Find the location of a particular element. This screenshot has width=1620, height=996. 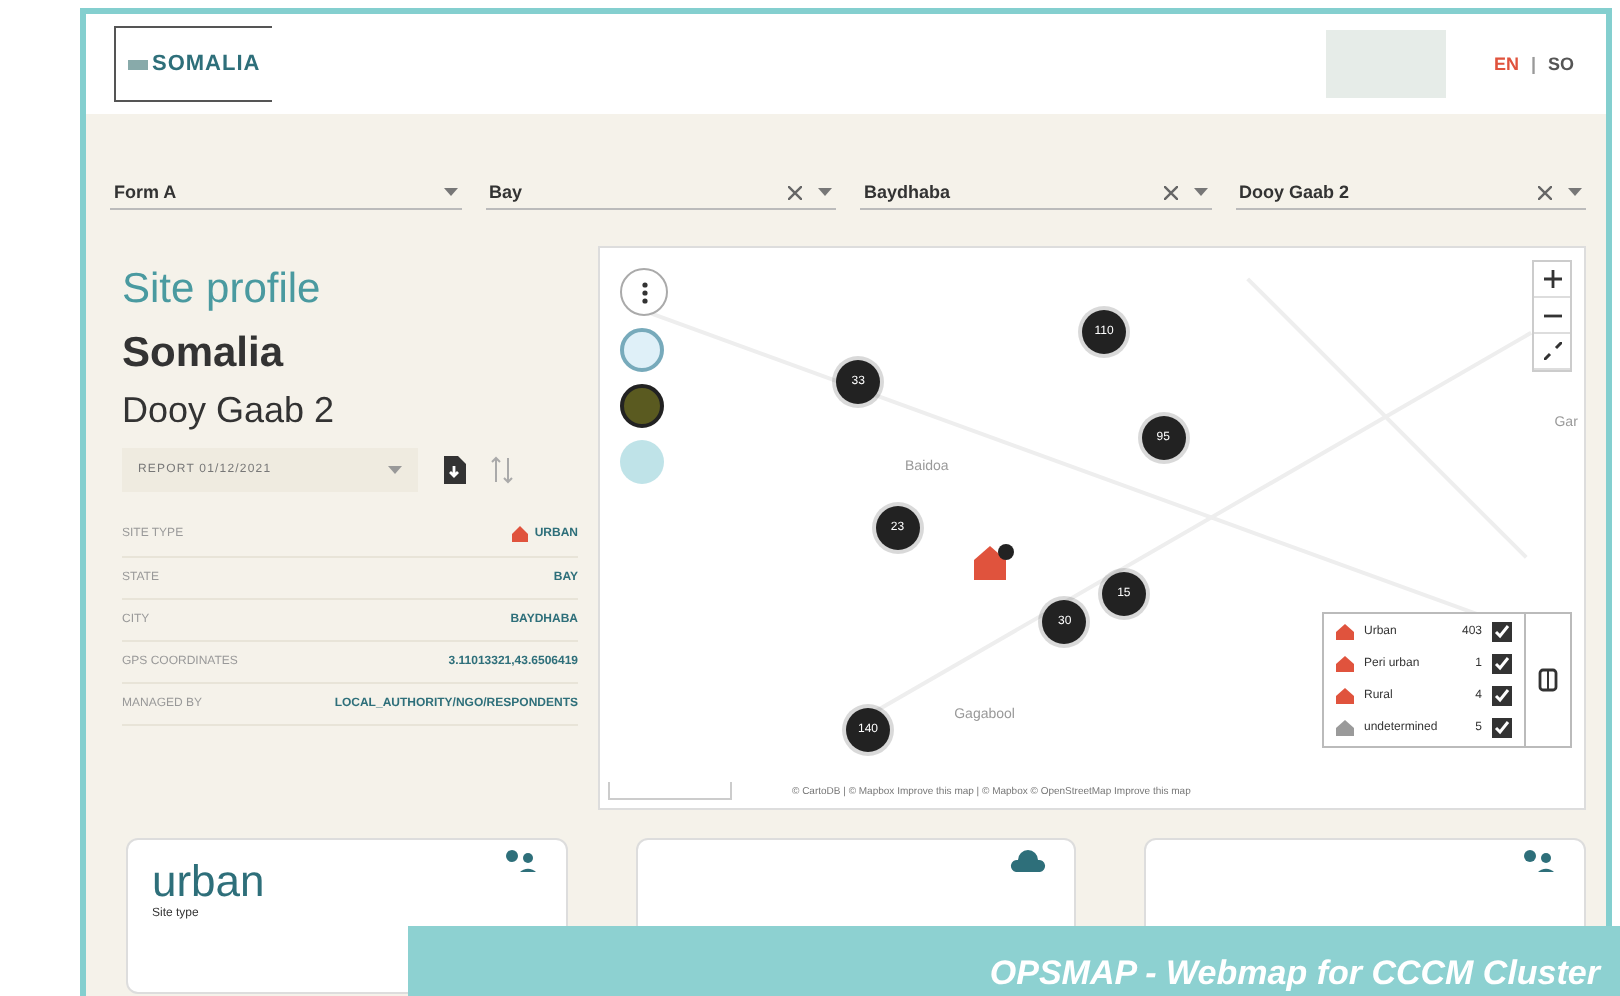

page-title: Site profile is located at coordinates (222, 290).